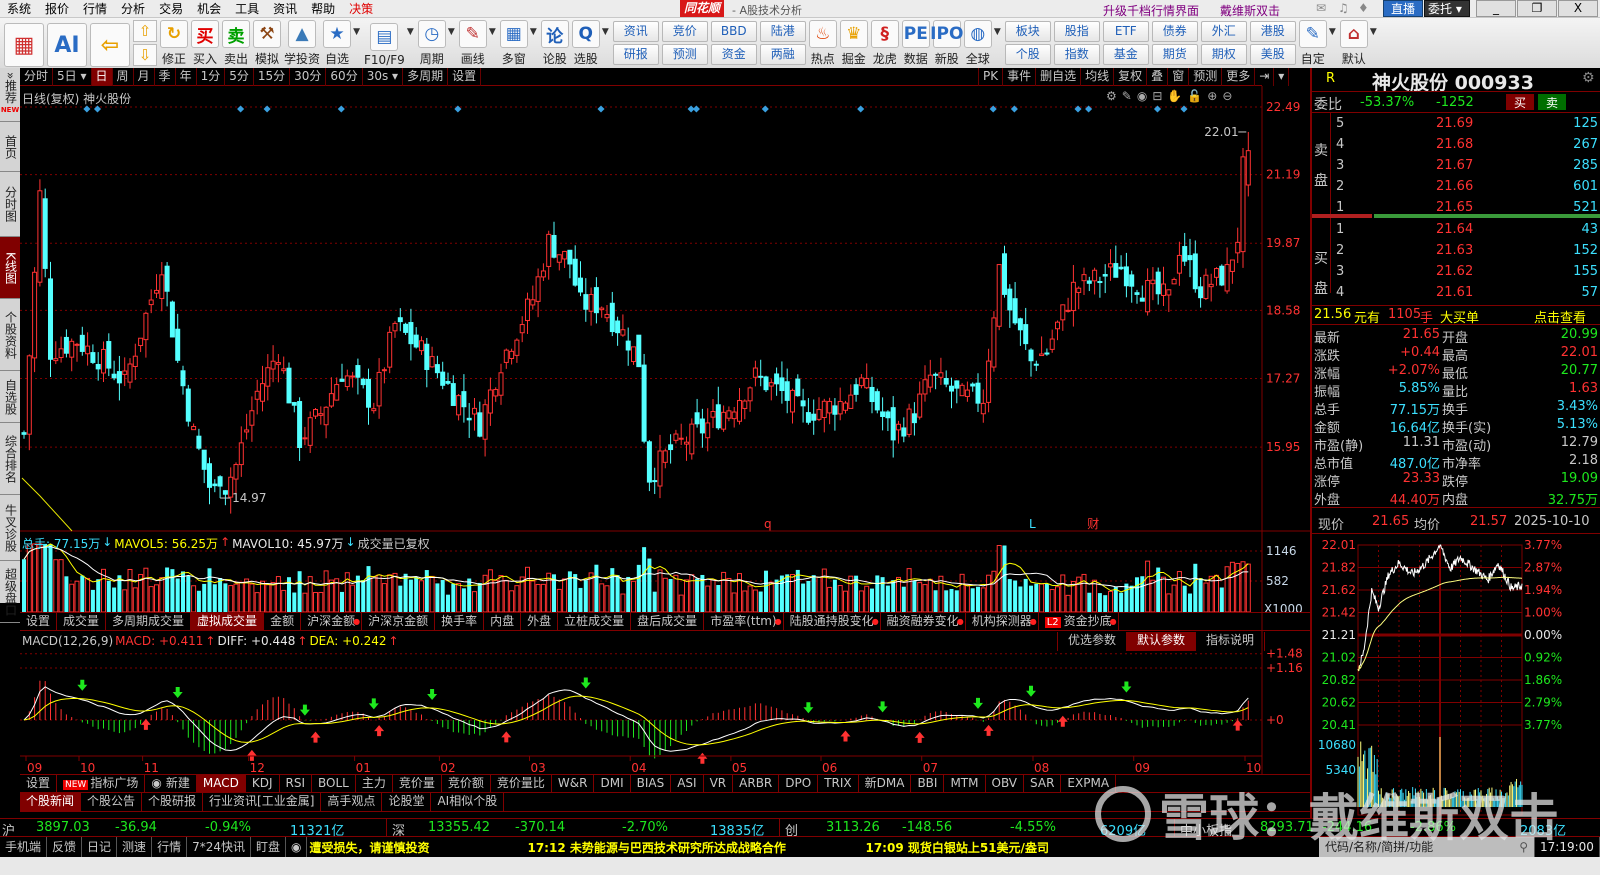  I want to click on quick-link-button: 债券, so click(1174, 31).